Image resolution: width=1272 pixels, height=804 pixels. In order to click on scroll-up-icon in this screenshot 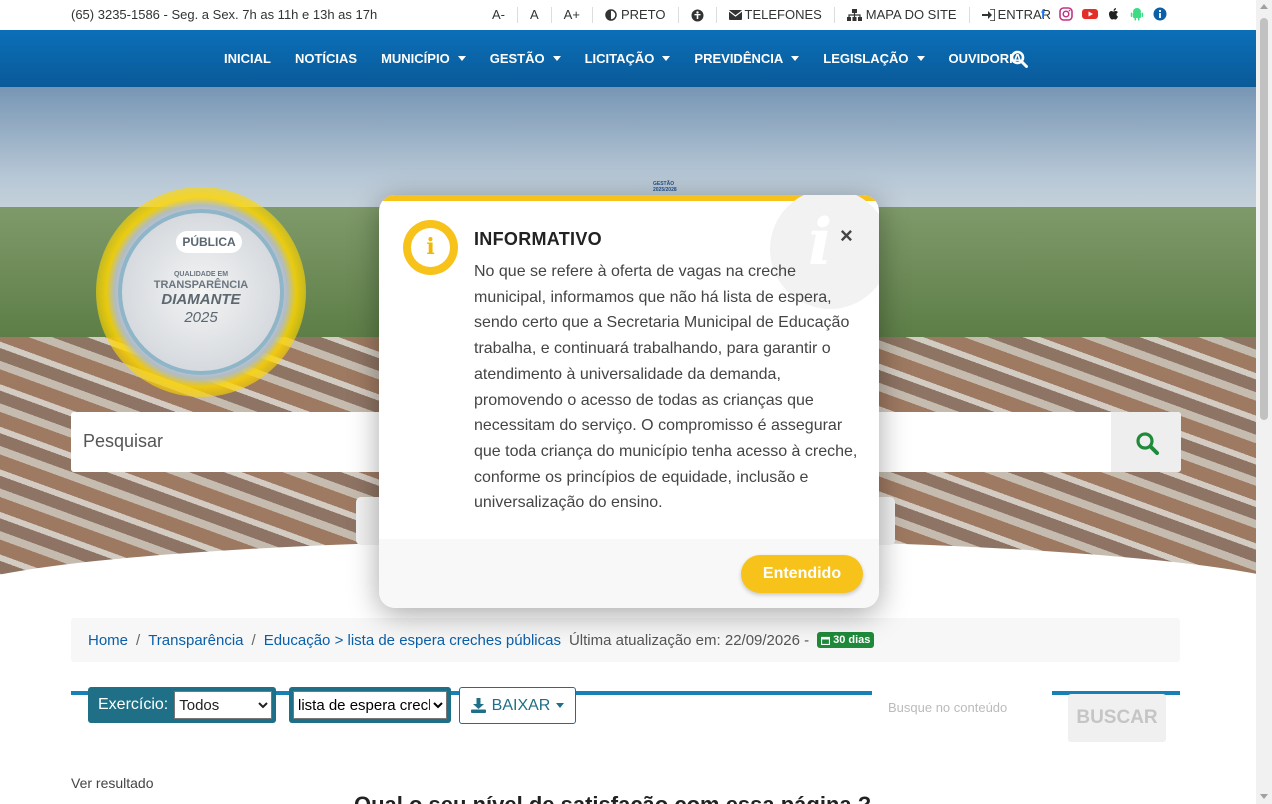, I will do `click(1264, 6)`.